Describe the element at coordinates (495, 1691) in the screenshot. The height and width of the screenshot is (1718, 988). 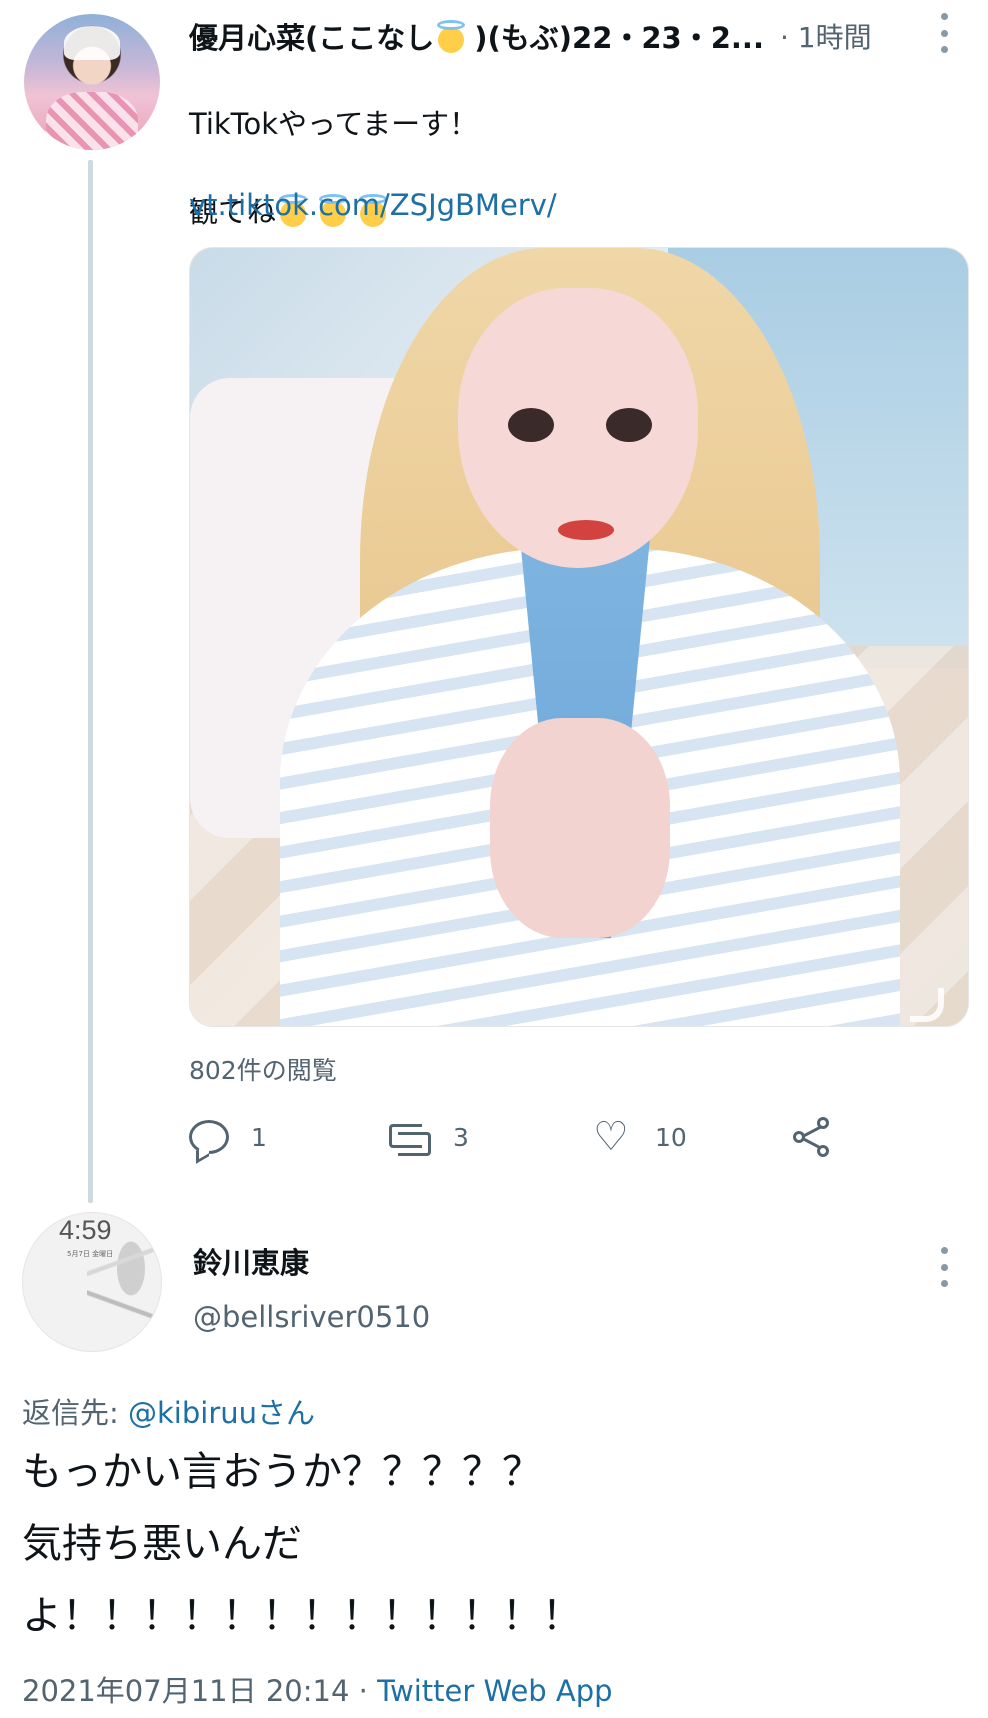
I see `client-app-link: Twitter Web App` at that location.